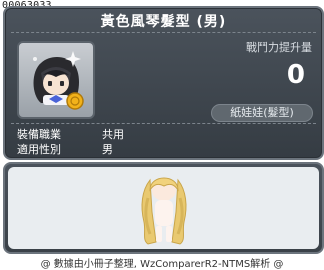  I want to click on character-avatar, so click(164, 211).